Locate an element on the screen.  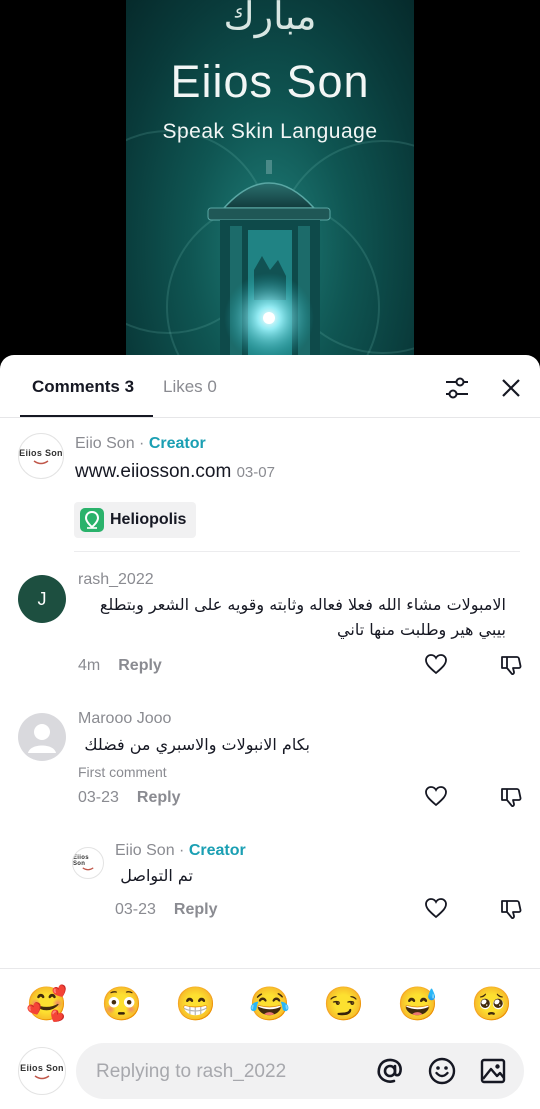
comment-username: Marooo Jooo is located at coordinates (124, 719).